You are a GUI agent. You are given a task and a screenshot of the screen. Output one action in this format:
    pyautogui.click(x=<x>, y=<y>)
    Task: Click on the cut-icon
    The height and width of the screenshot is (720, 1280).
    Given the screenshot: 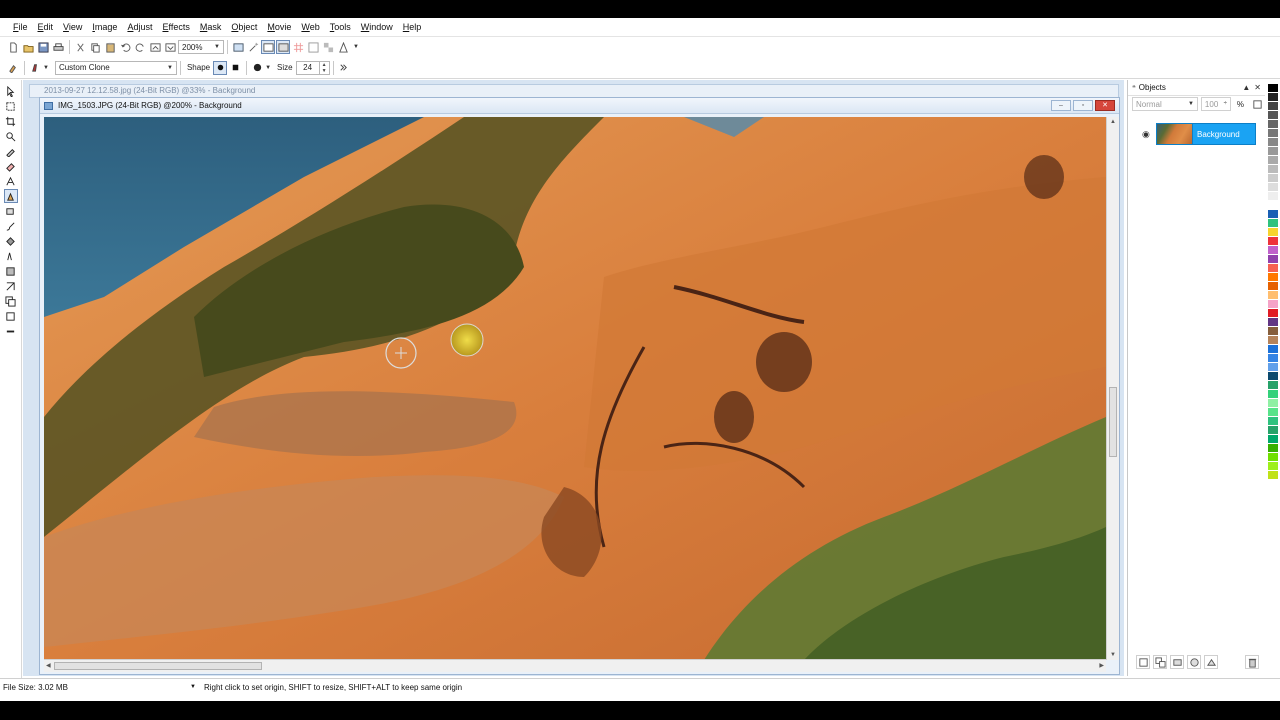 What is the action you would take?
    pyautogui.click(x=80, y=47)
    